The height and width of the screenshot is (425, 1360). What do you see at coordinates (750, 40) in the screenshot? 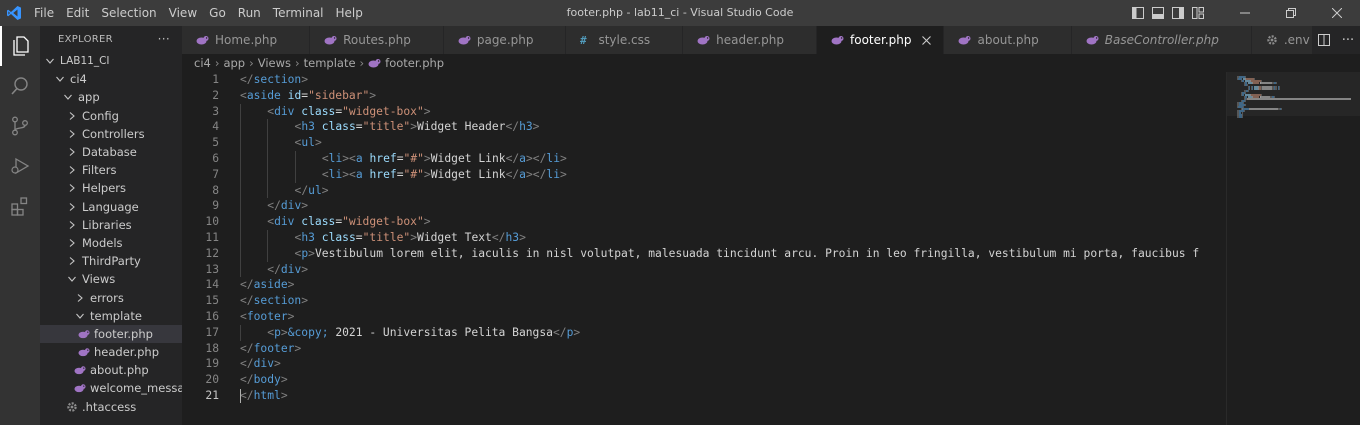
I see `tab-header-php: header.php` at bounding box center [750, 40].